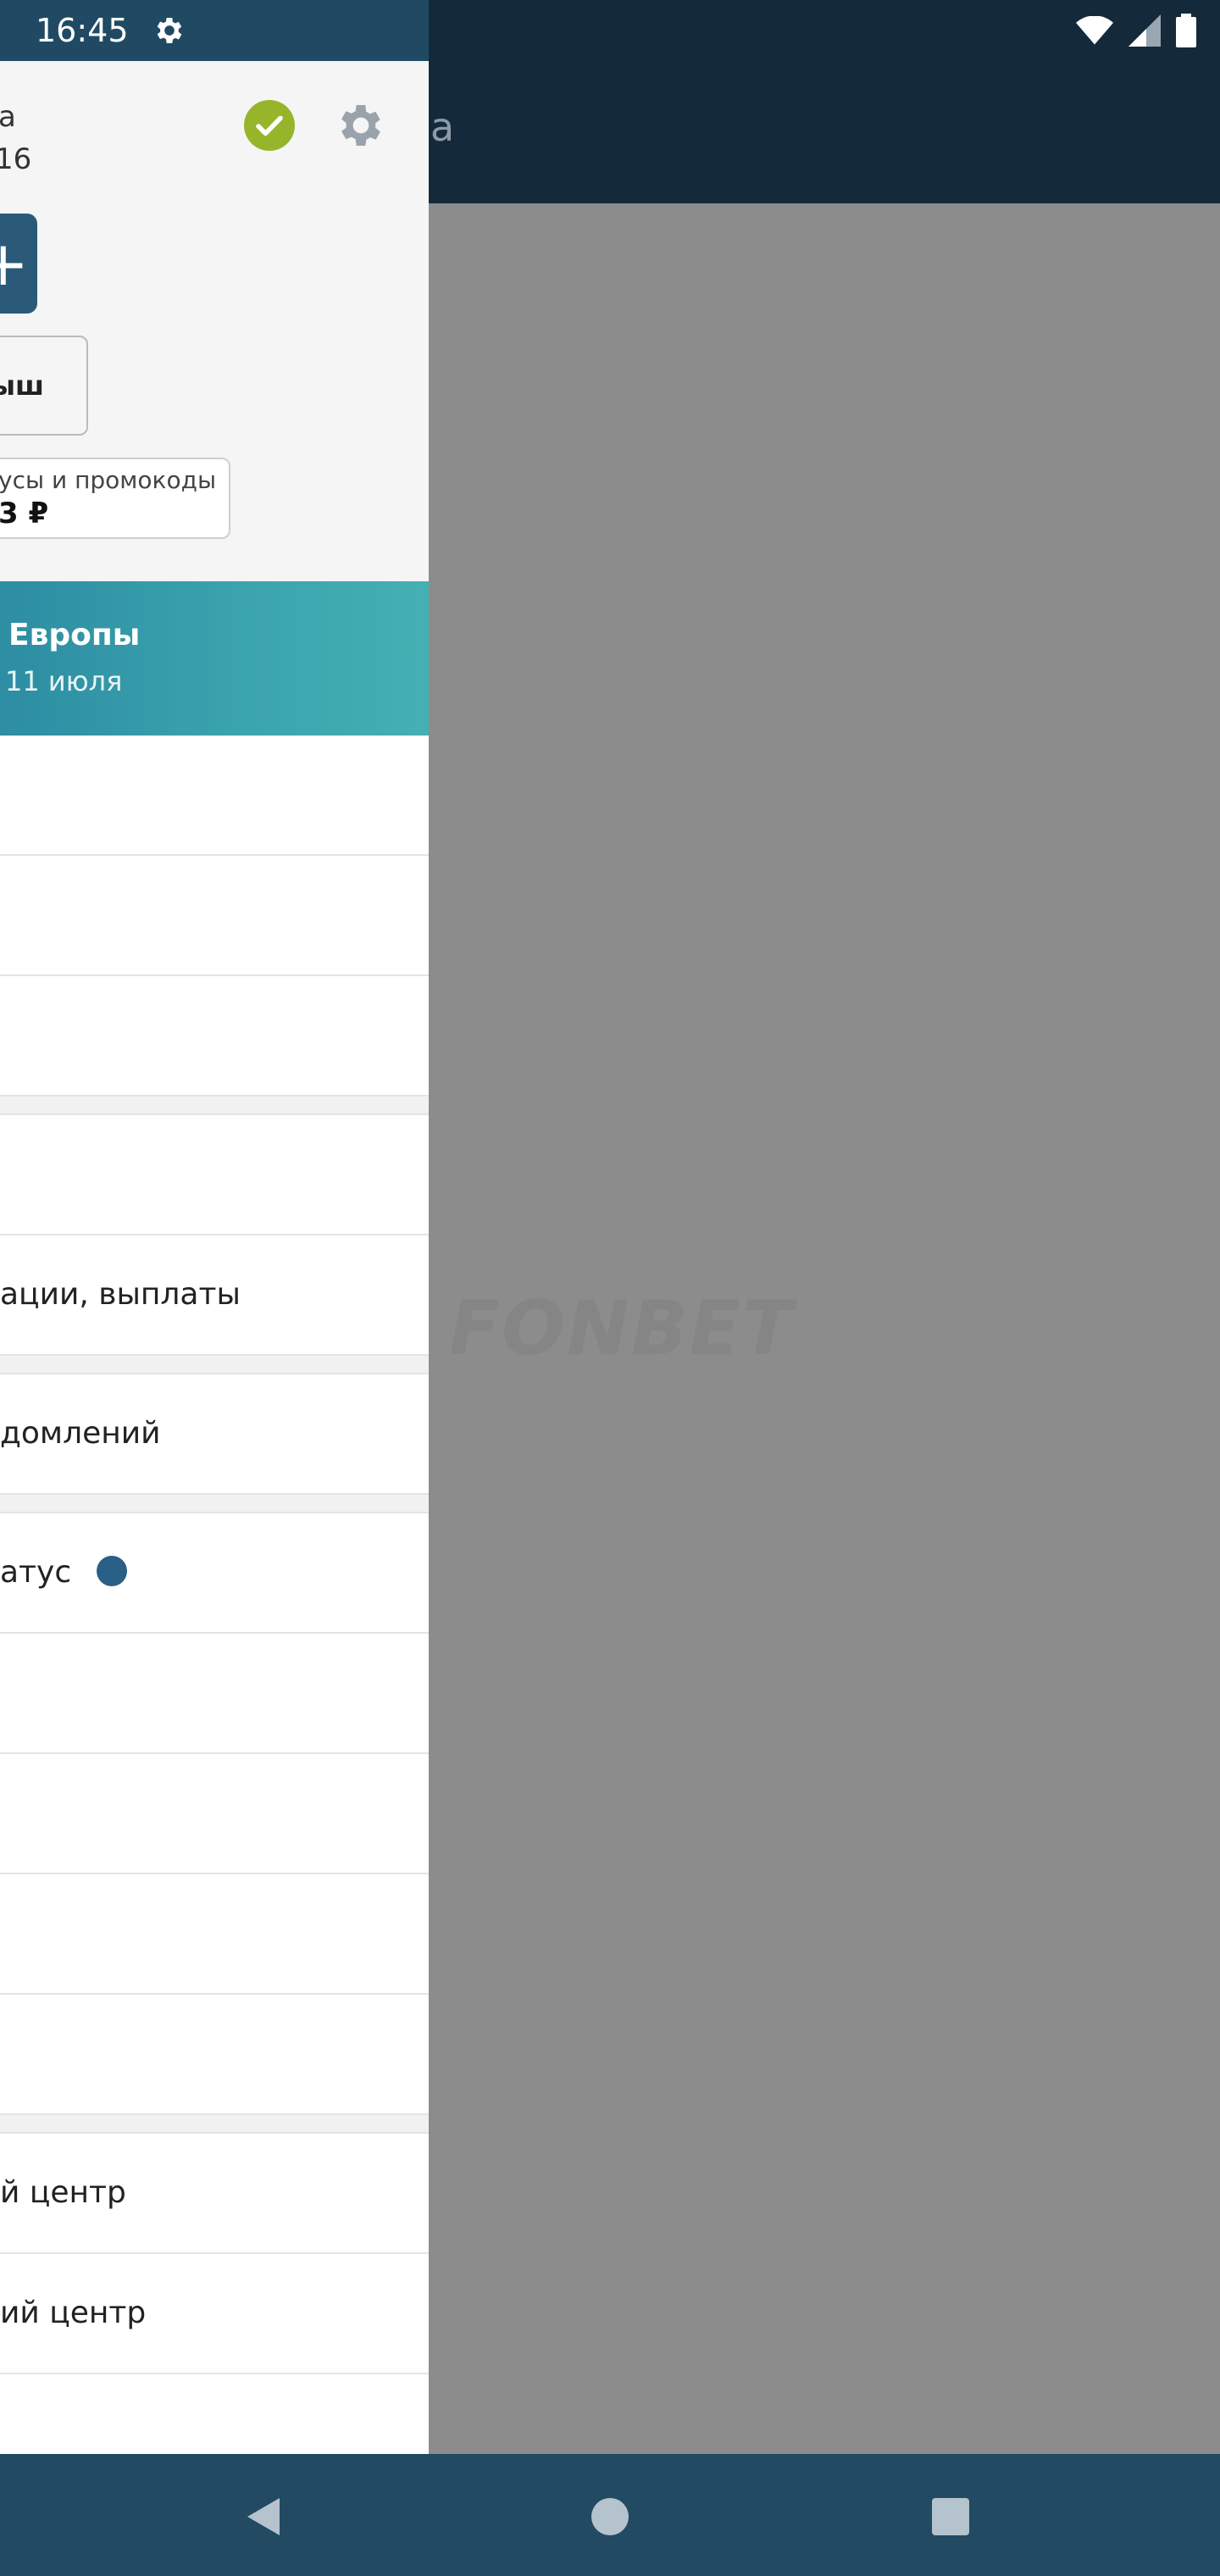 The image size is (1220, 2576). I want to click on menu-item-label: ий центр, so click(73, 2313).